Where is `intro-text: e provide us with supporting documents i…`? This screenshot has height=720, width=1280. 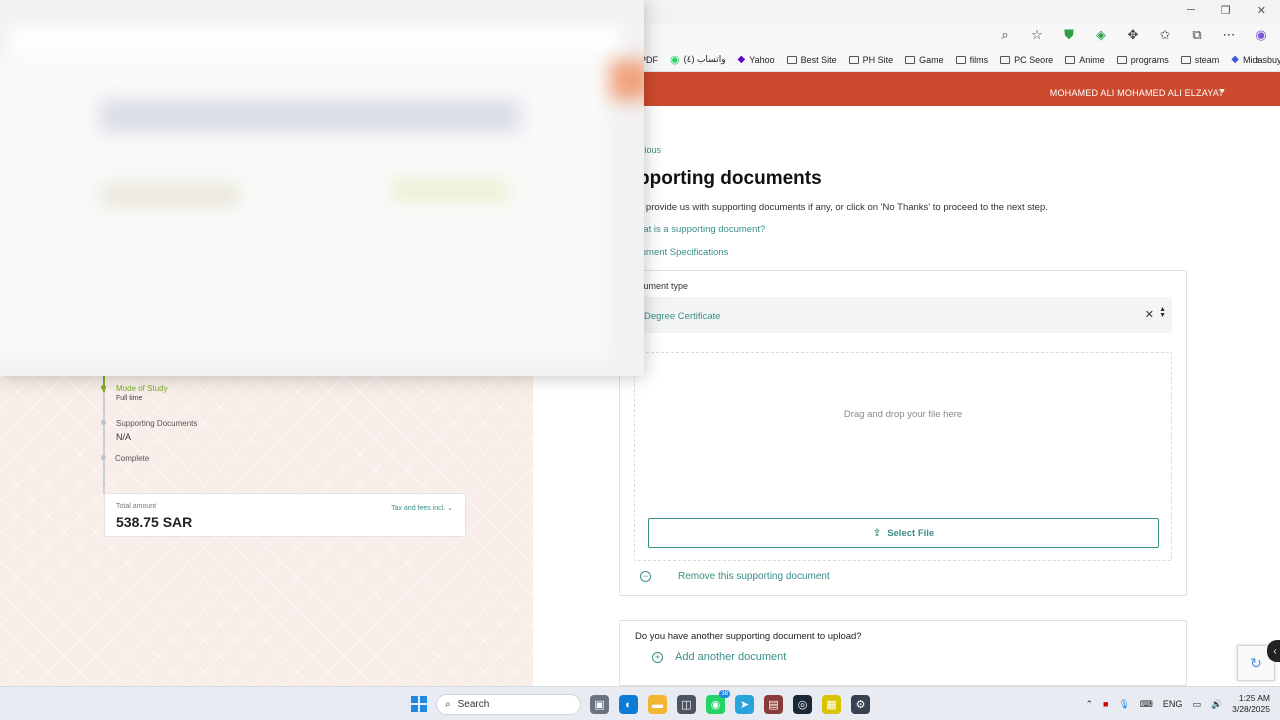 intro-text: e provide us with supporting documents i… is located at coordinates (843, 207).